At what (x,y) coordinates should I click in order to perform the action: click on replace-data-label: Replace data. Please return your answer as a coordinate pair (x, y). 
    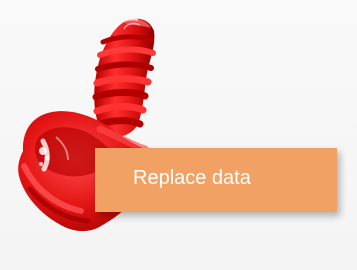
    Looking at the image, I should click on (192, 178).